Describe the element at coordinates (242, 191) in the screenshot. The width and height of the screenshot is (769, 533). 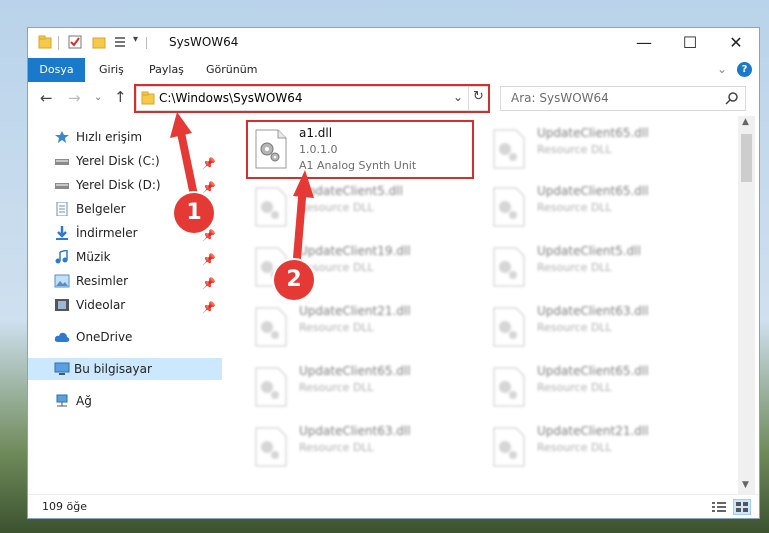
I see `annotation-arrows` at that location.